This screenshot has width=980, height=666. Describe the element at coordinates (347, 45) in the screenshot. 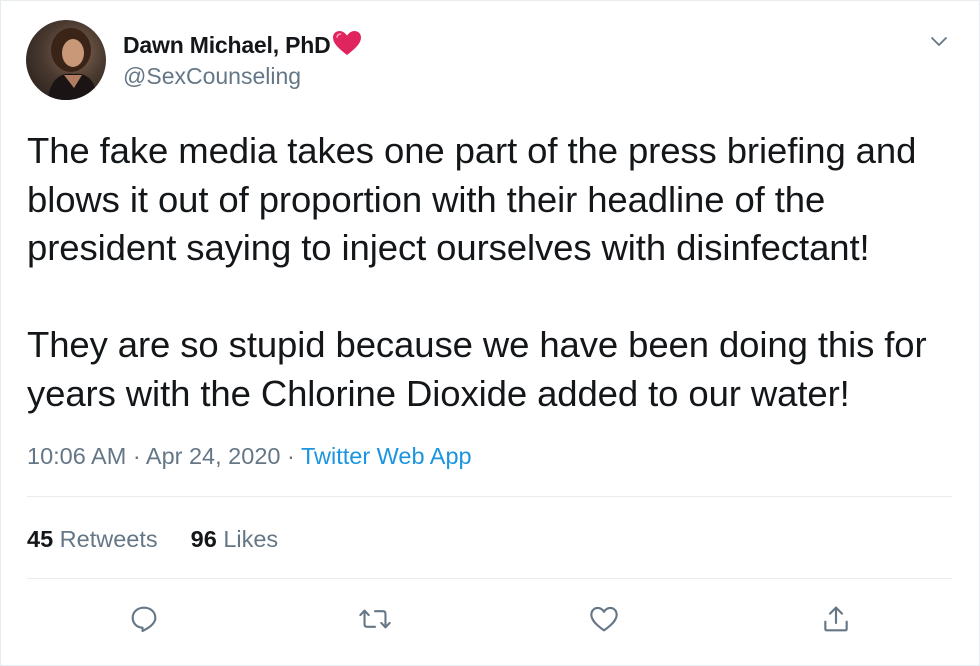

I see `heart-icon` at that location.